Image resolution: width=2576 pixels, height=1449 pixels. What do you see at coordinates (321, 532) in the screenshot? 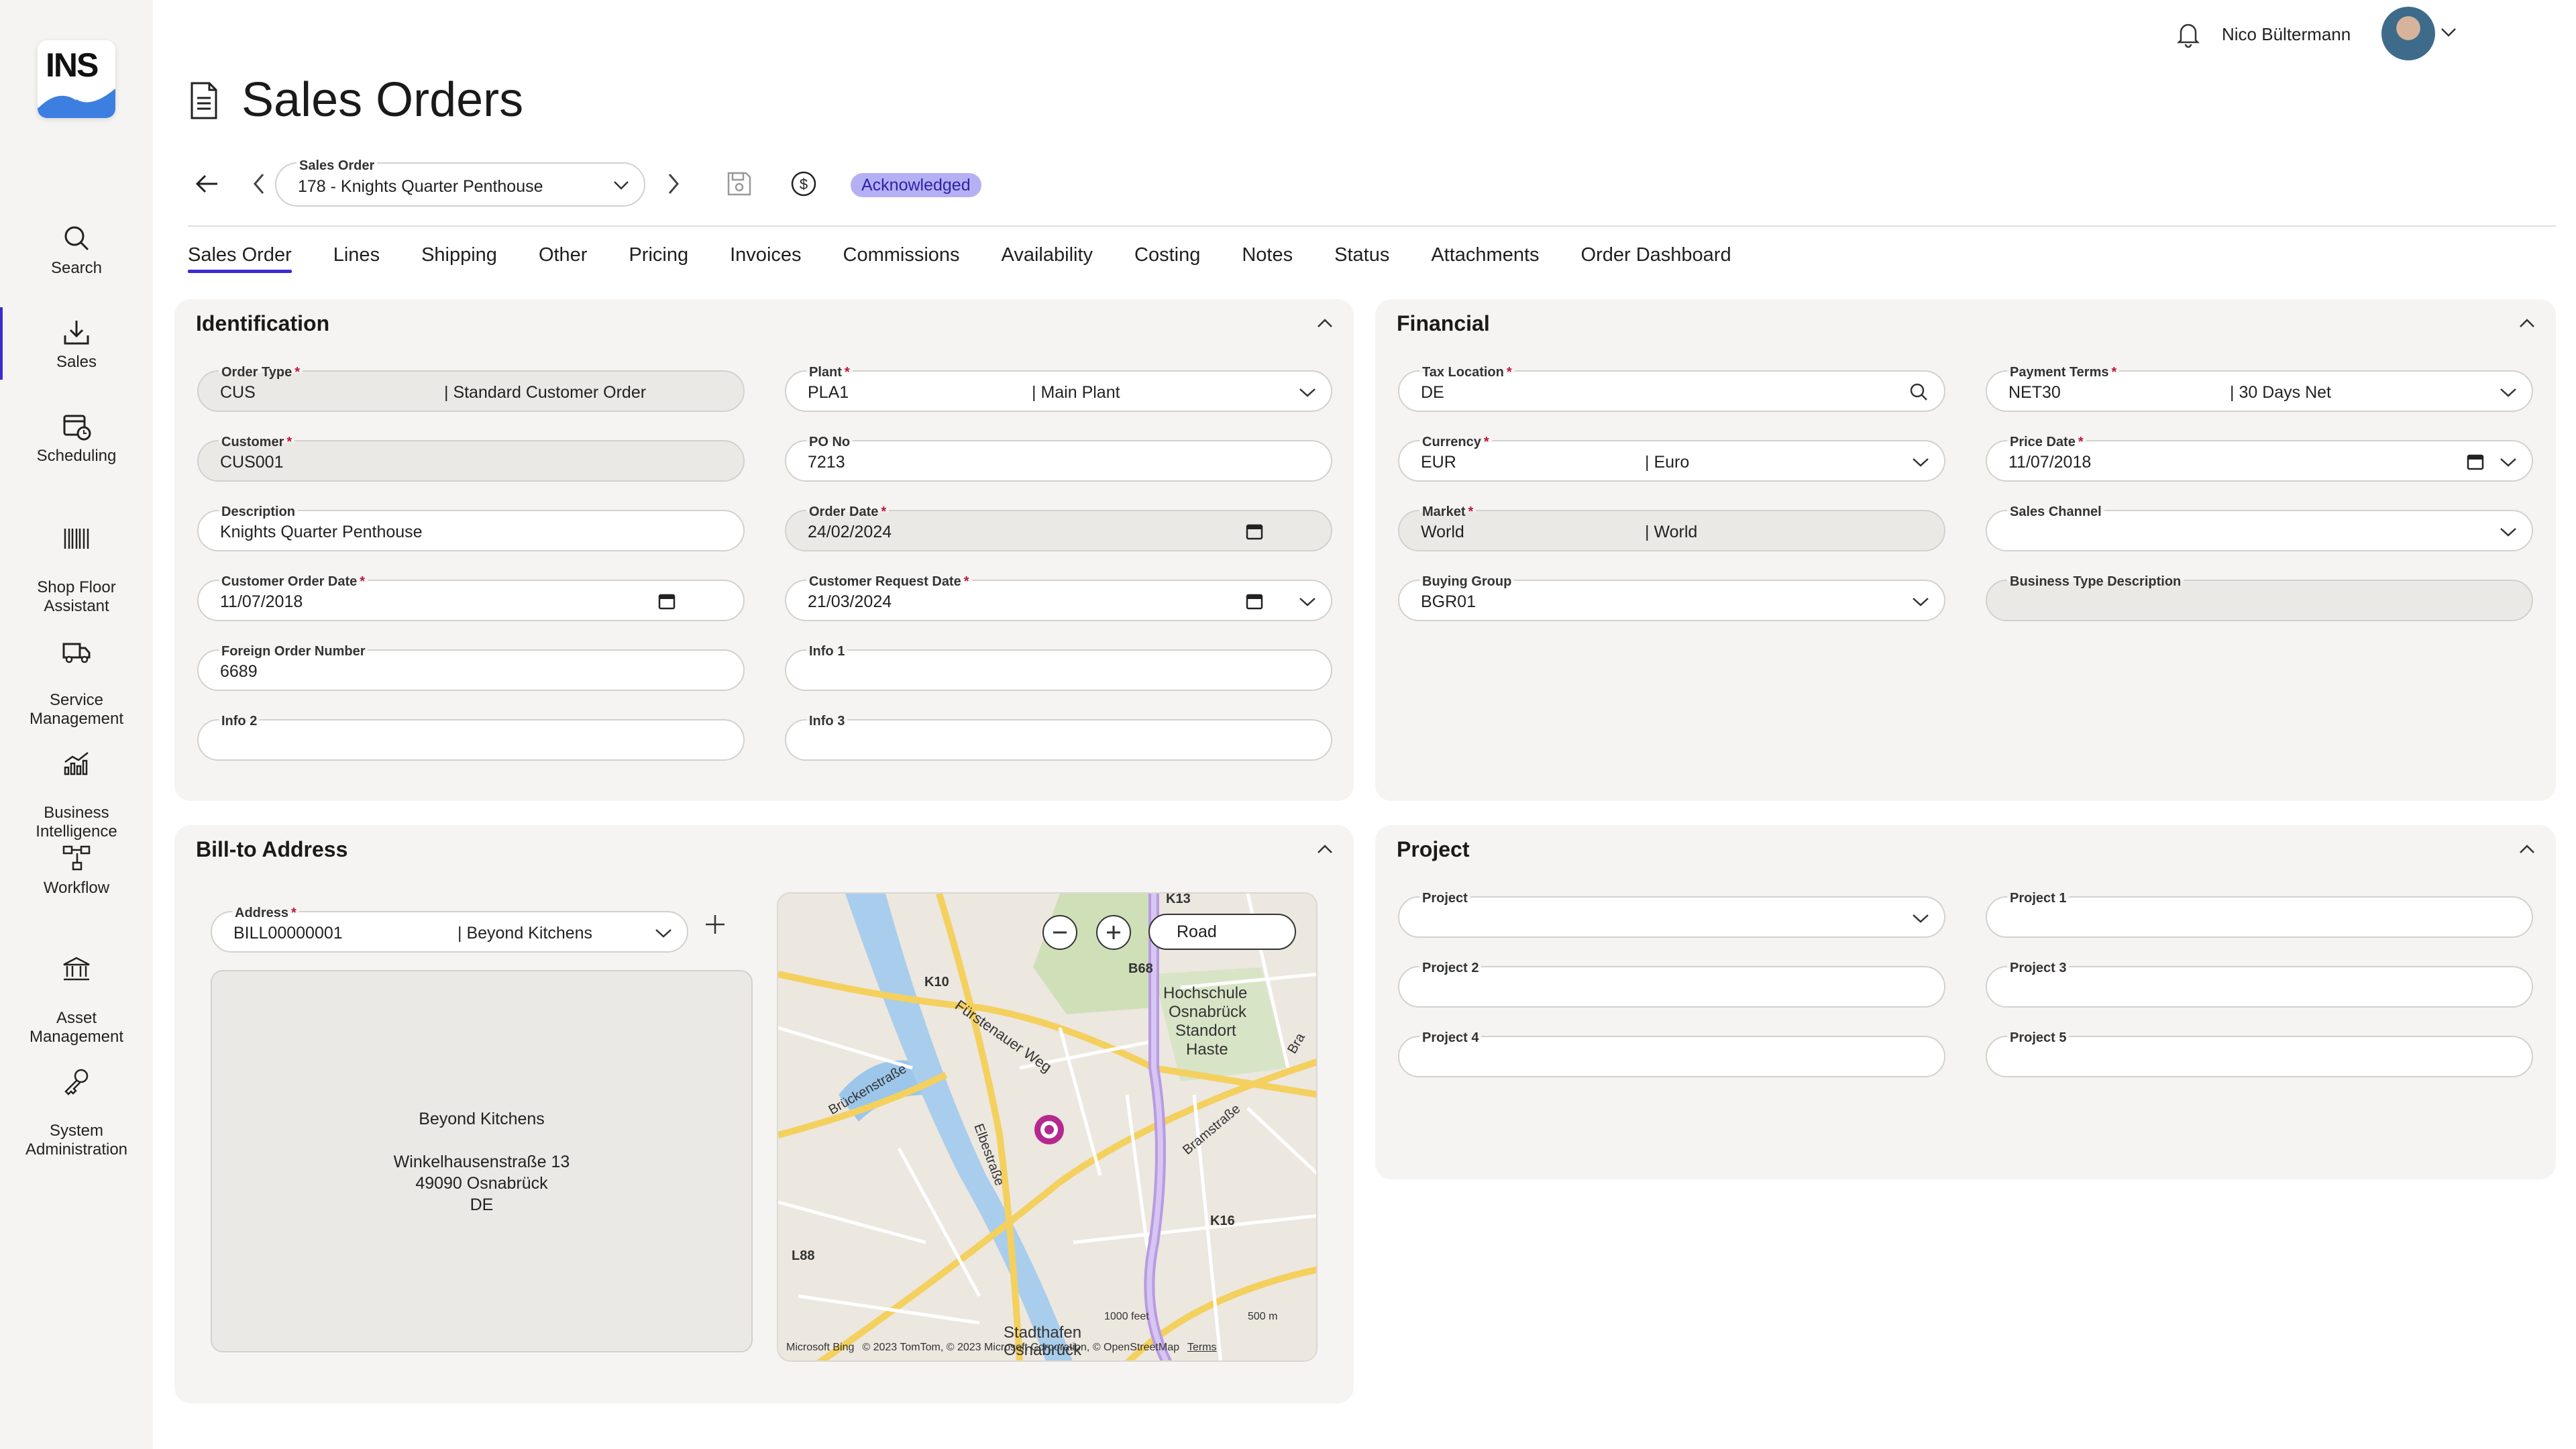
I see `field-value: Knights Quarter Penthouse` at bounding box center [321, 532].